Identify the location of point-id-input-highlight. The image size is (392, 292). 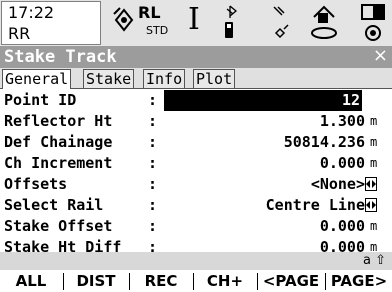
(263, 100).